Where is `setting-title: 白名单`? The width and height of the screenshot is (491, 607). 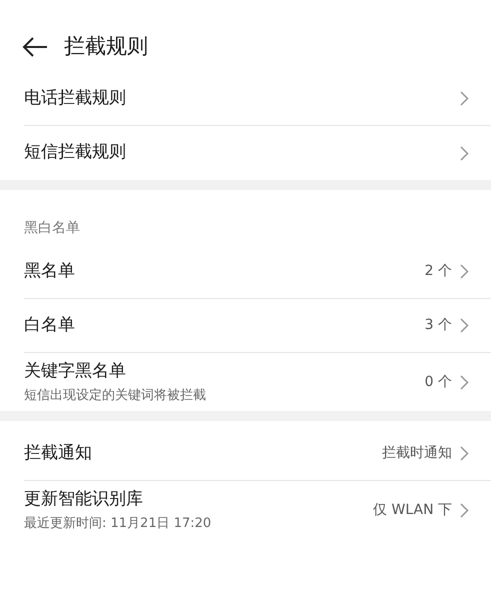
setting-title: 白名单 is located at coordinates (49, 325).